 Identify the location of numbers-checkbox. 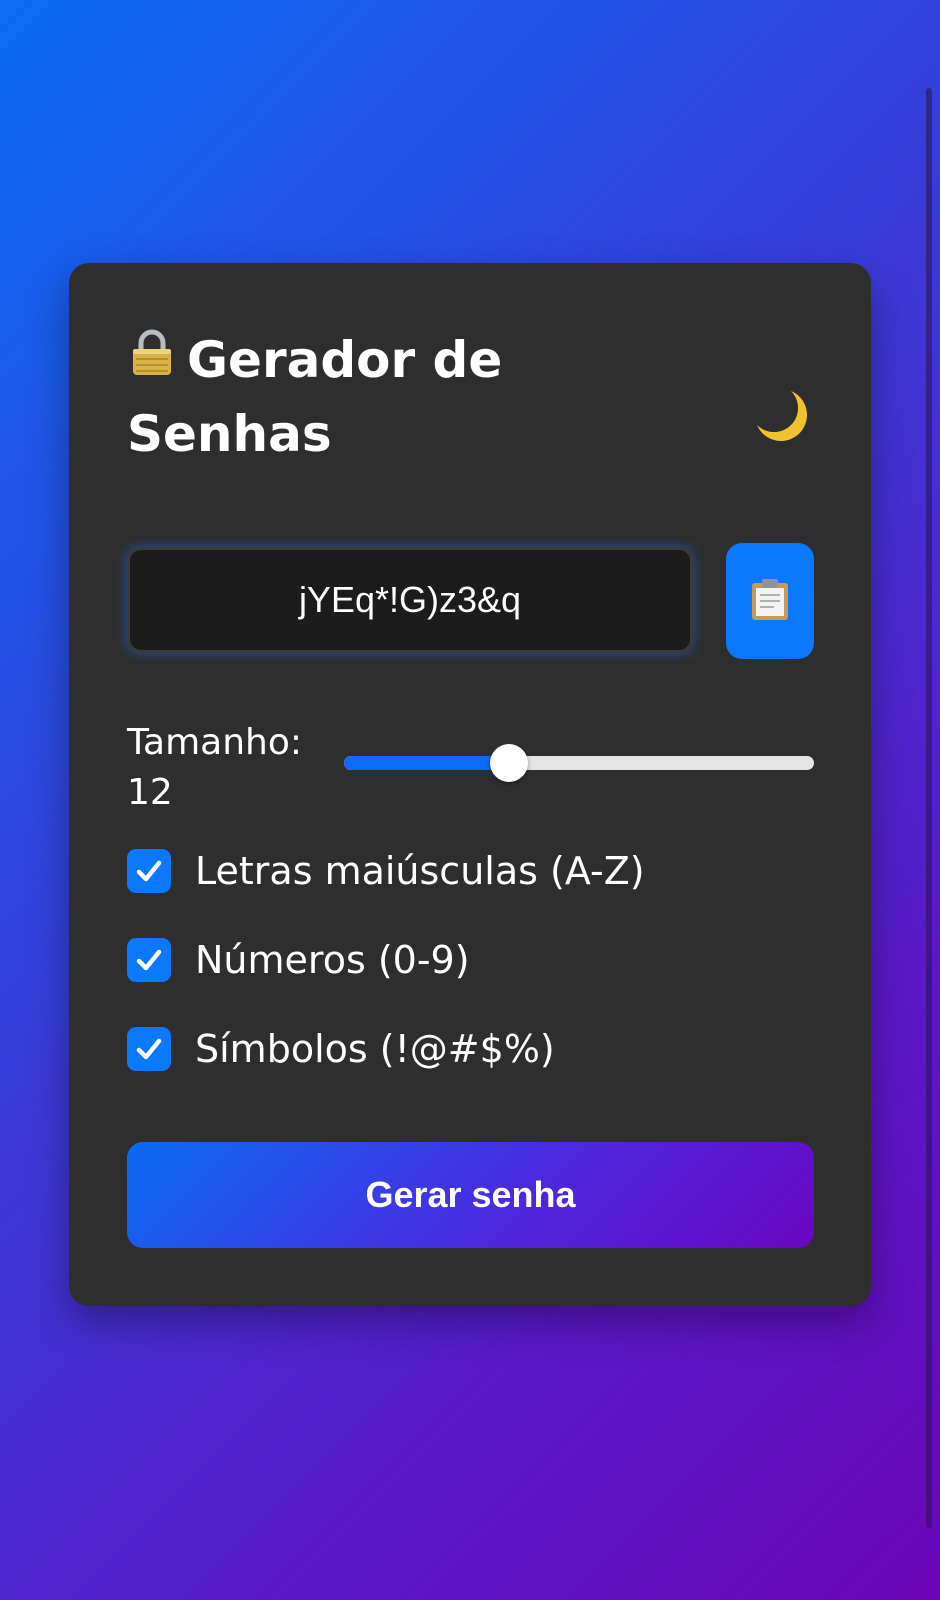
(149, 960).